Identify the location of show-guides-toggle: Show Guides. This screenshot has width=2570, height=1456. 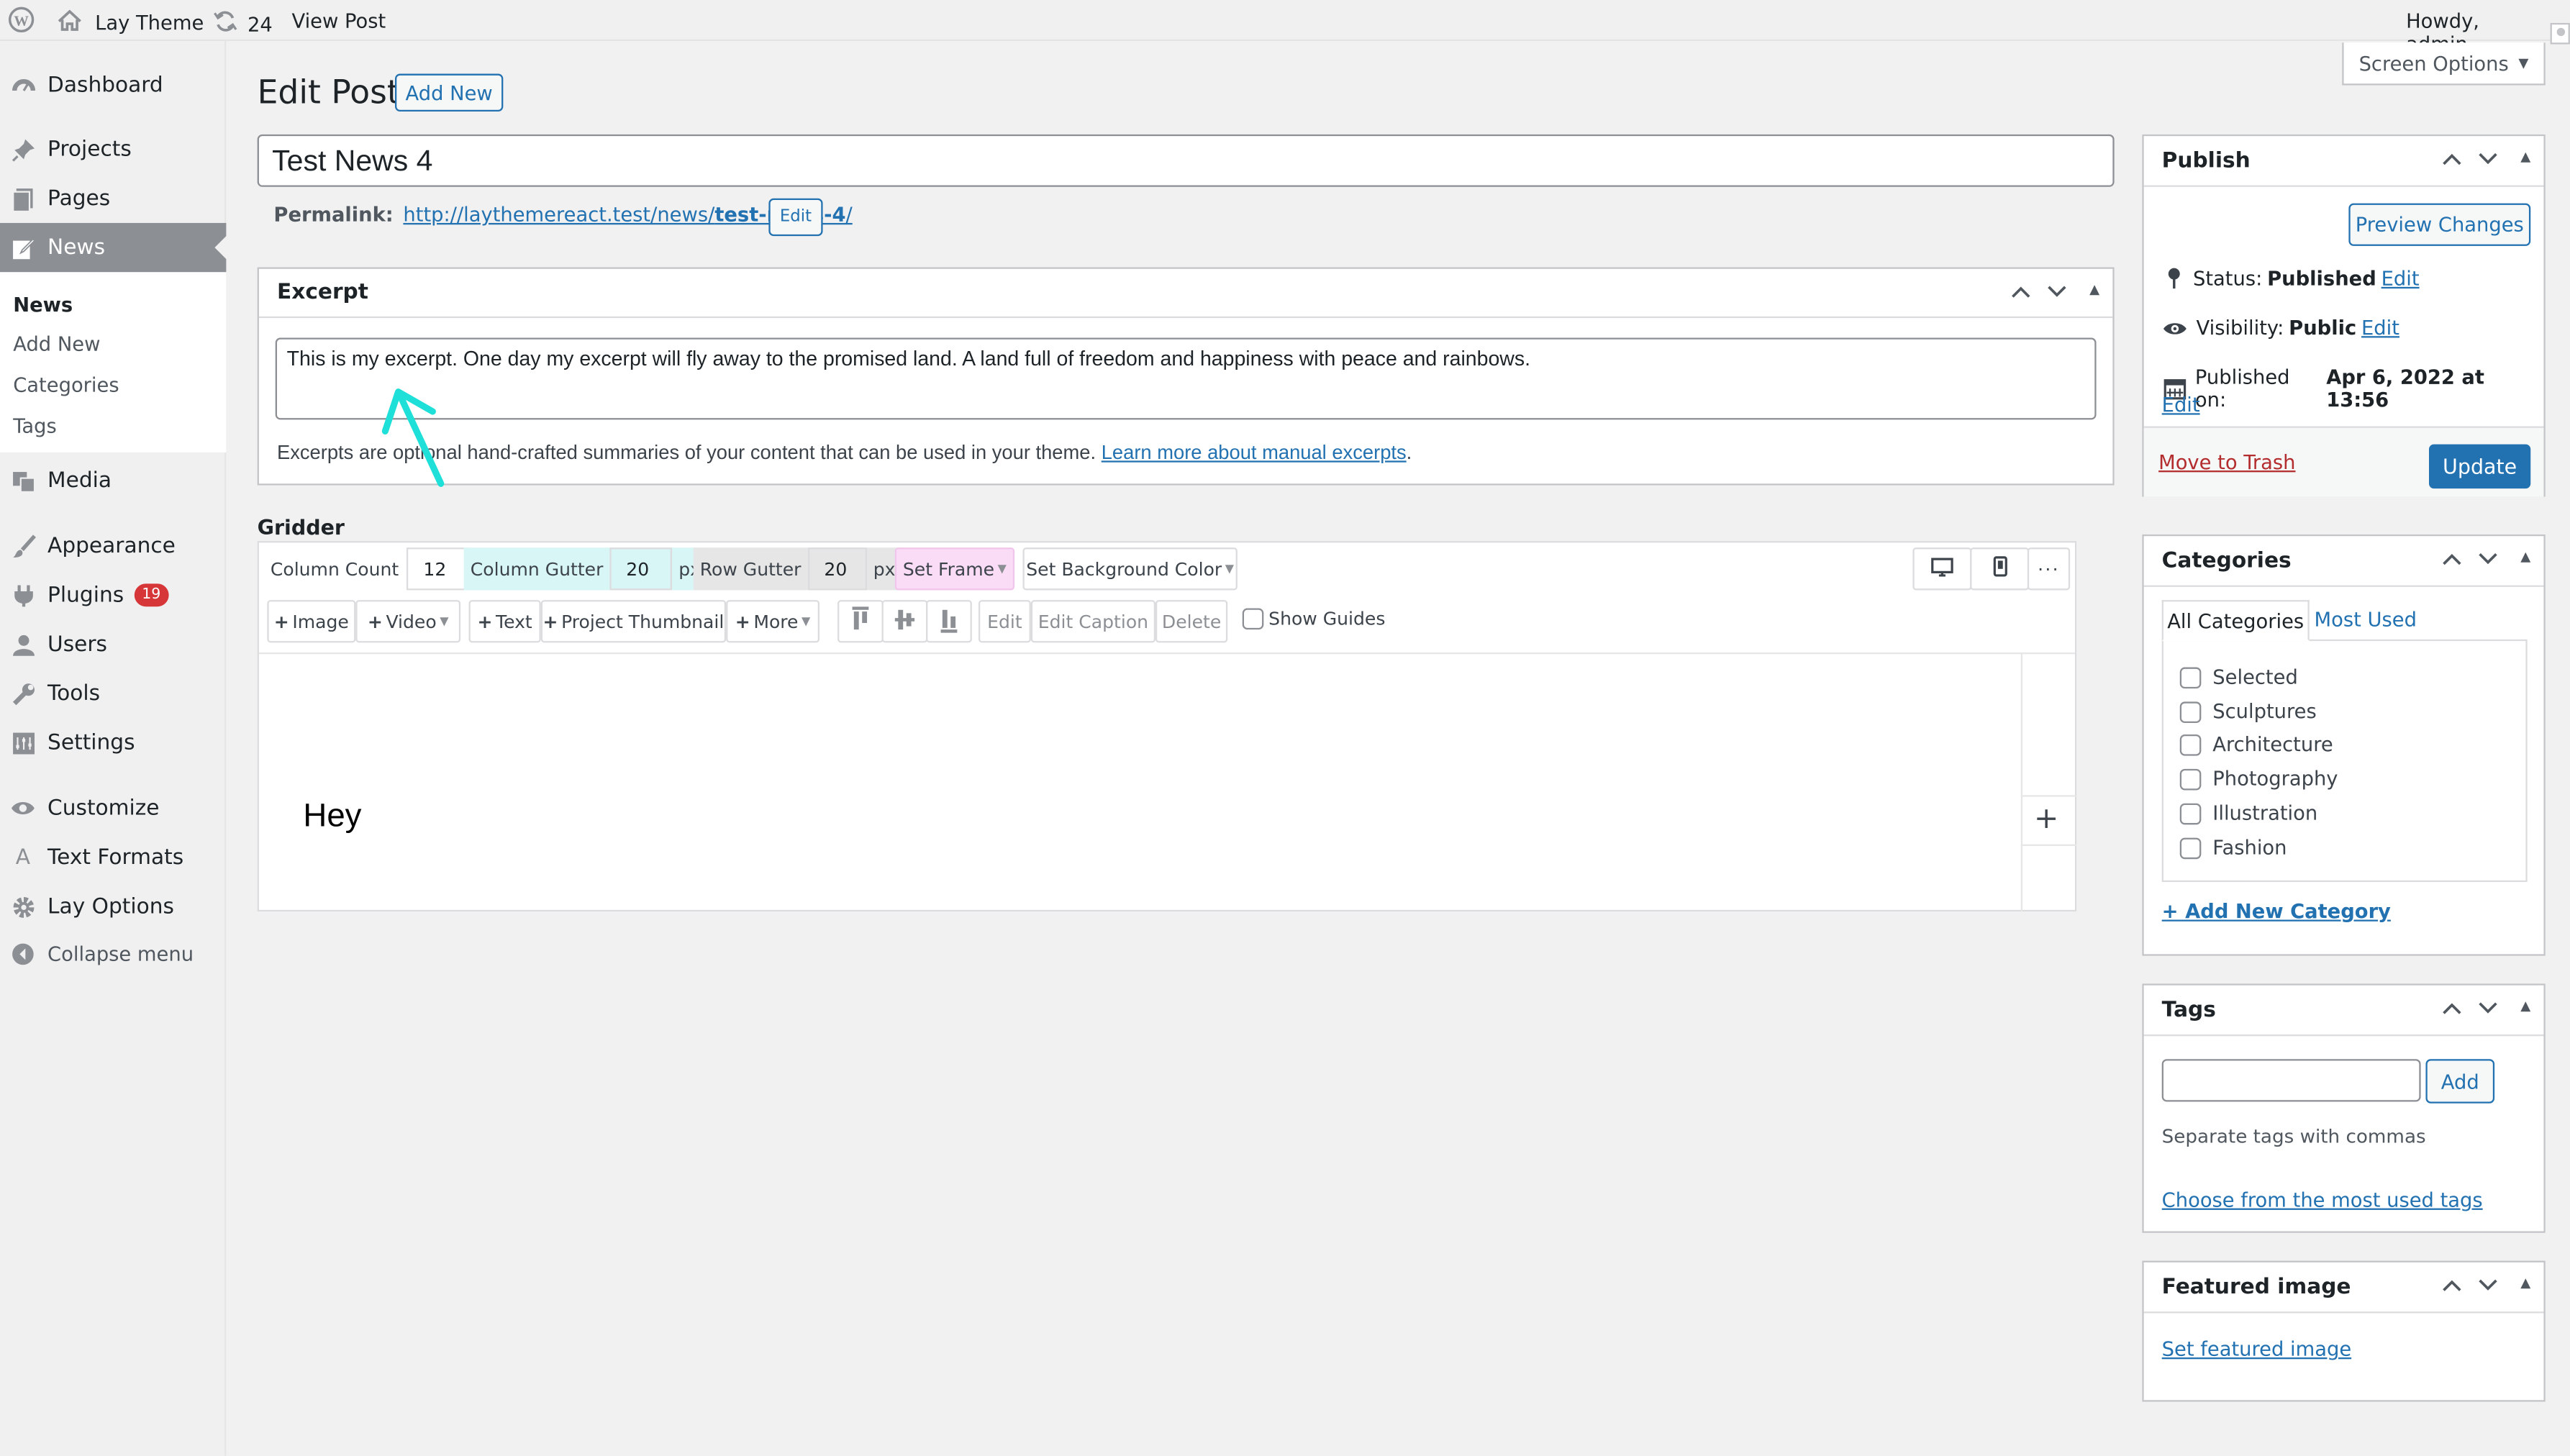
(1313, 619).